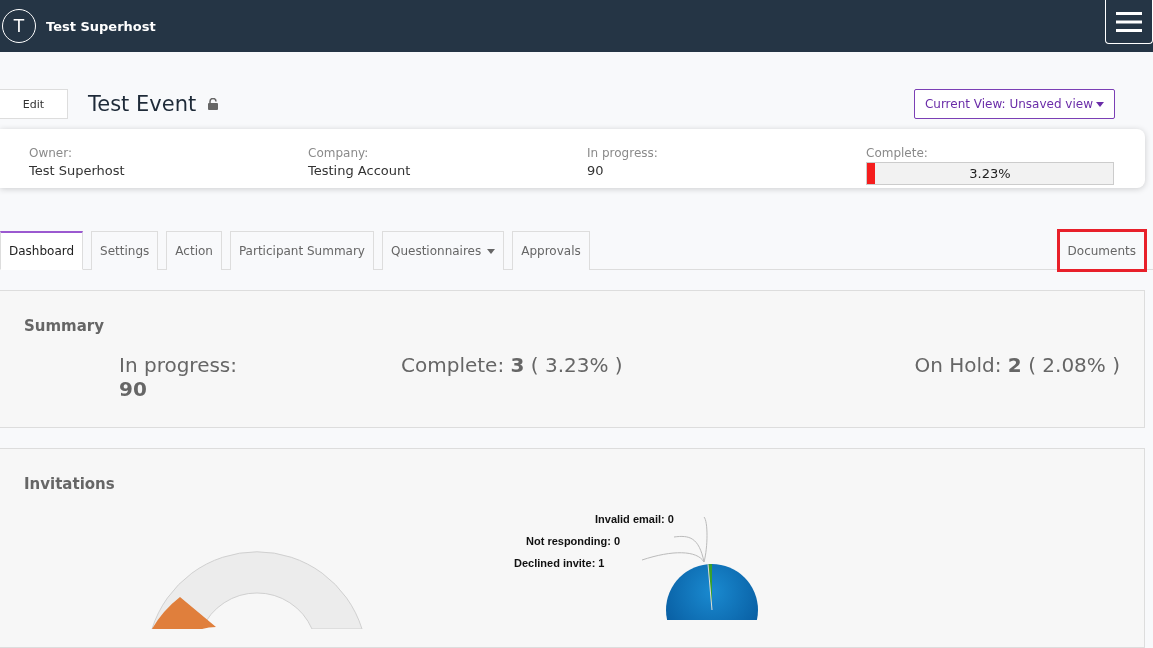 The image size is (1153, 648). What do you see at coordinates (51, 153) in the screenshot?
I see `field-label: Owner:` at bounding box center [51, 153].